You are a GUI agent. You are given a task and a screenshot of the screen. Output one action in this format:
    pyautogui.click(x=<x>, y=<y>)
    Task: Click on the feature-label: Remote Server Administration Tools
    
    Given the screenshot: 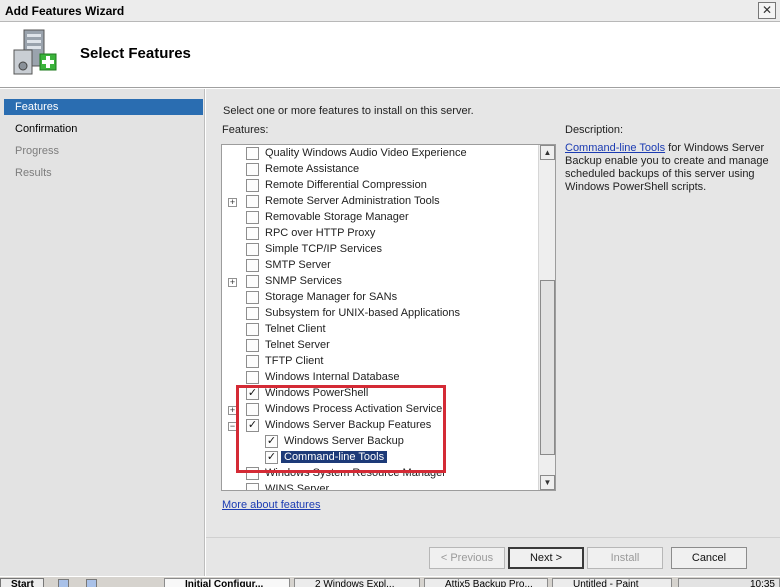 What is the action you would take?
    pyautogui.click(x=352, y=201)
    